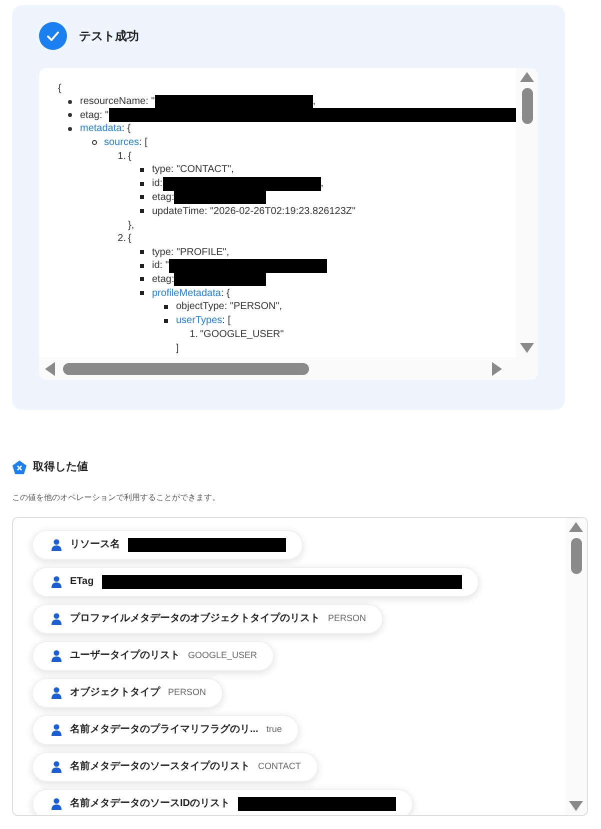 Image resolution: width=601 pixels, height=829 pixels. Describe the element at coordinates (497, 369) in the screenshot. I see `scroll-right-icon` at that location.